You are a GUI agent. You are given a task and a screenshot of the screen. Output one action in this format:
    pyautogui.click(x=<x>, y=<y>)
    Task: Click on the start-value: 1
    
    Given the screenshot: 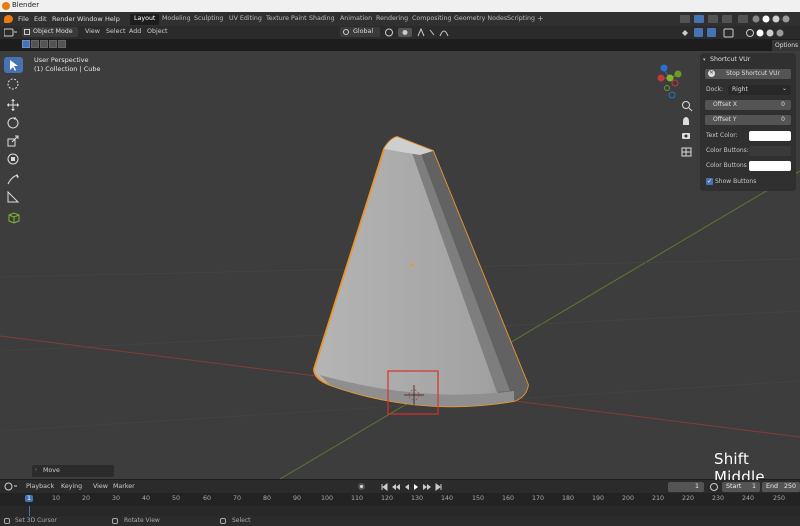 What is the action you would take?
    pyautogui.click(x=753, y=486)
    